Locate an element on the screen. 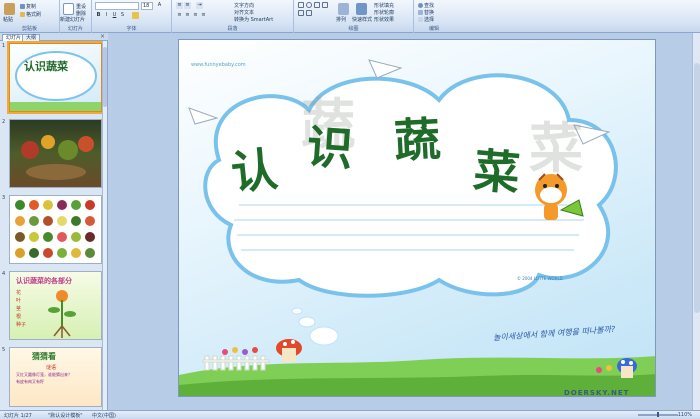 The height and width of the screenshot is (419, 700). title-char: 蔬 is located at coordinates (418, 140).